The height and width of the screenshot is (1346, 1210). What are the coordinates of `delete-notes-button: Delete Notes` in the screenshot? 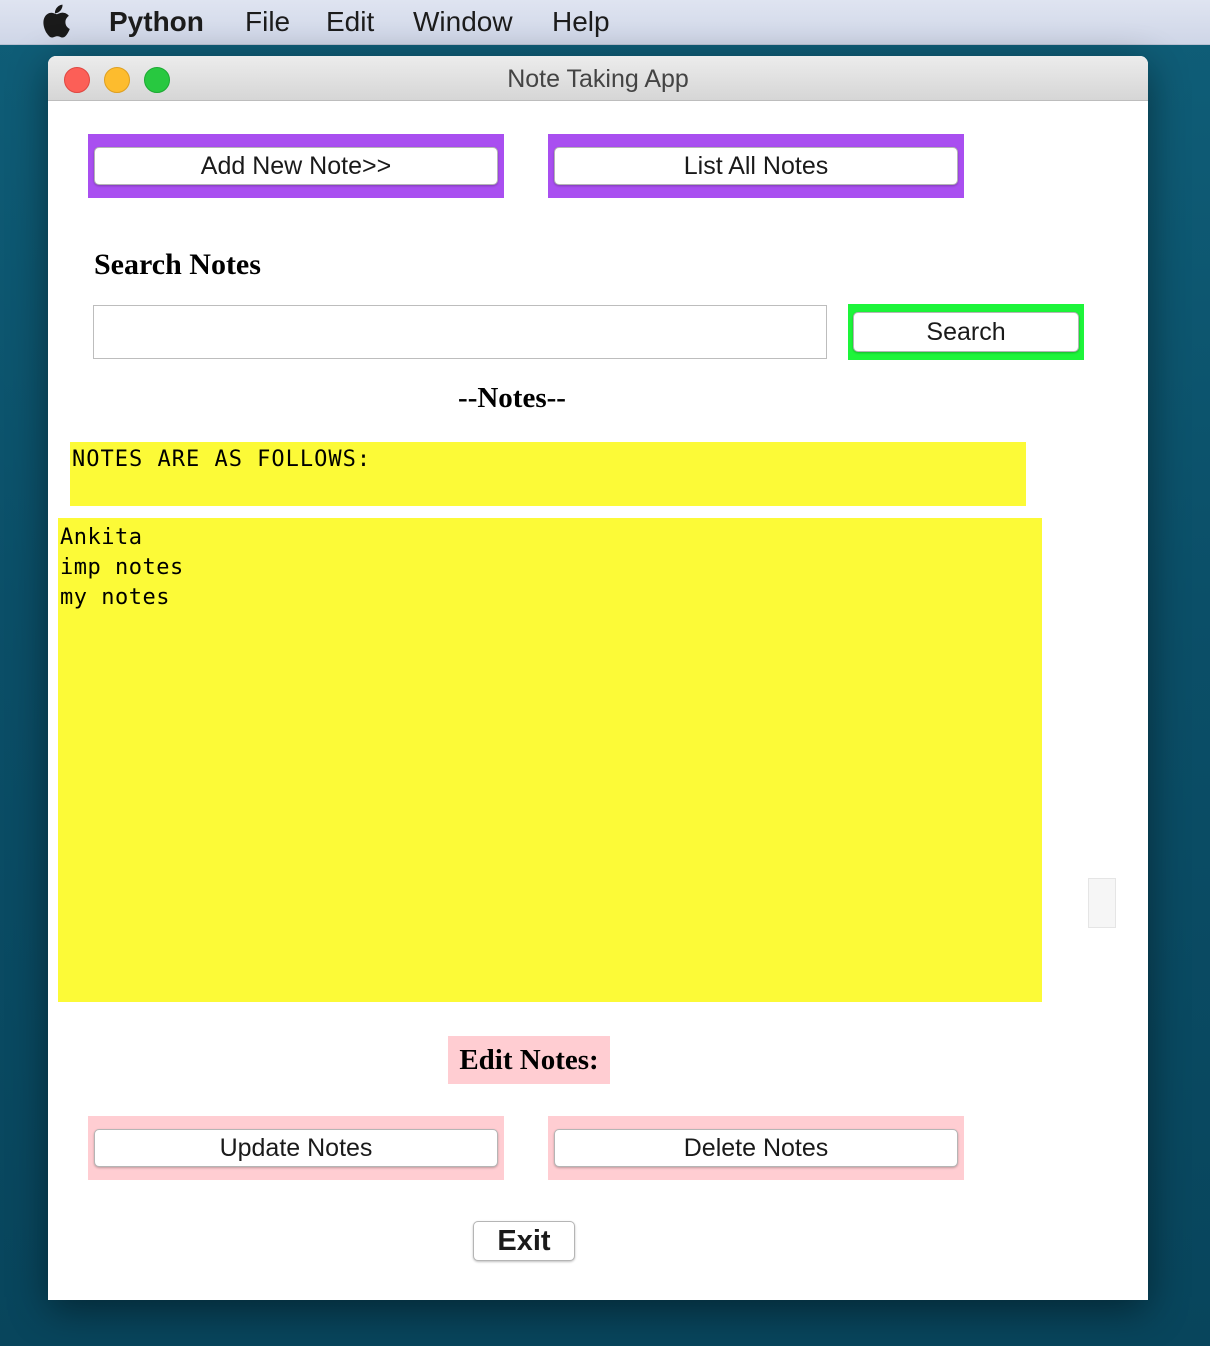 It's located at (756, 1148).